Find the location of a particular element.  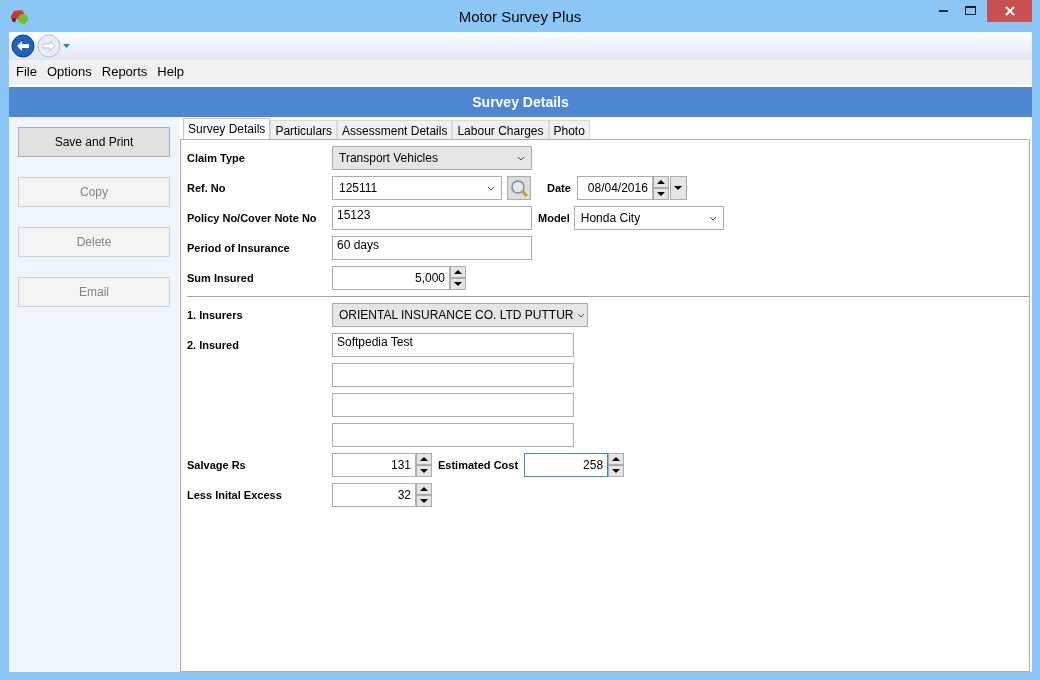

car-coin-icon is located at coordinates (20, 16).